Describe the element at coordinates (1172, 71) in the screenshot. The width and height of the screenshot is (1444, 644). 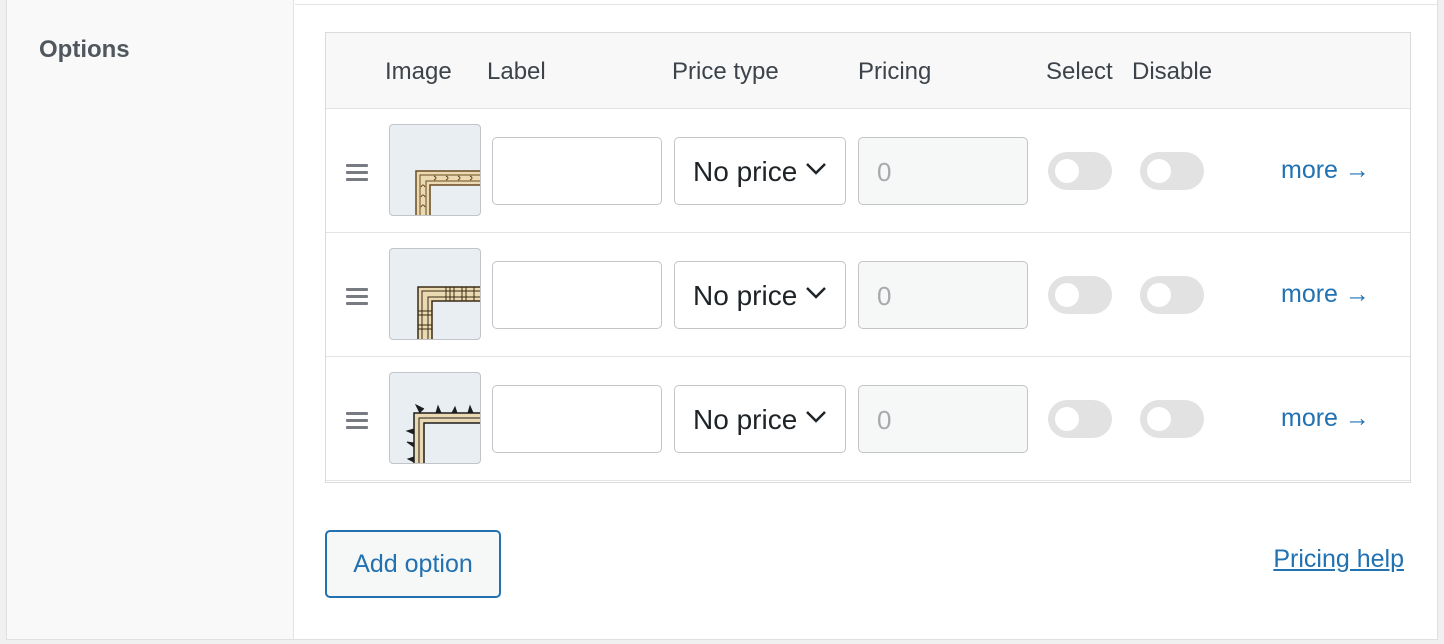
I see `header-disable: Disable` at that location.